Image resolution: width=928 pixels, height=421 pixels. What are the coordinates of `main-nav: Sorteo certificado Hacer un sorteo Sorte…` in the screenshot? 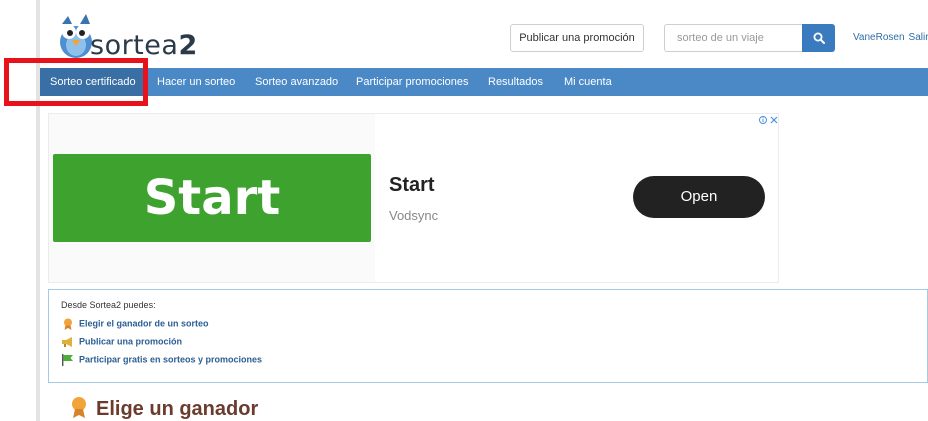 It's located at (484, 82).